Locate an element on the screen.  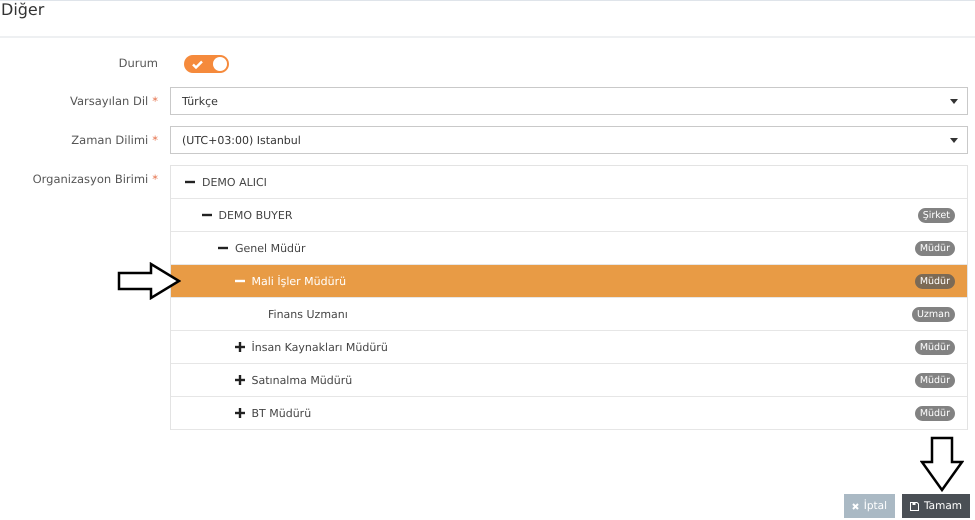
field-label: Zaman Dilimi is located at coordinates (109, 140).